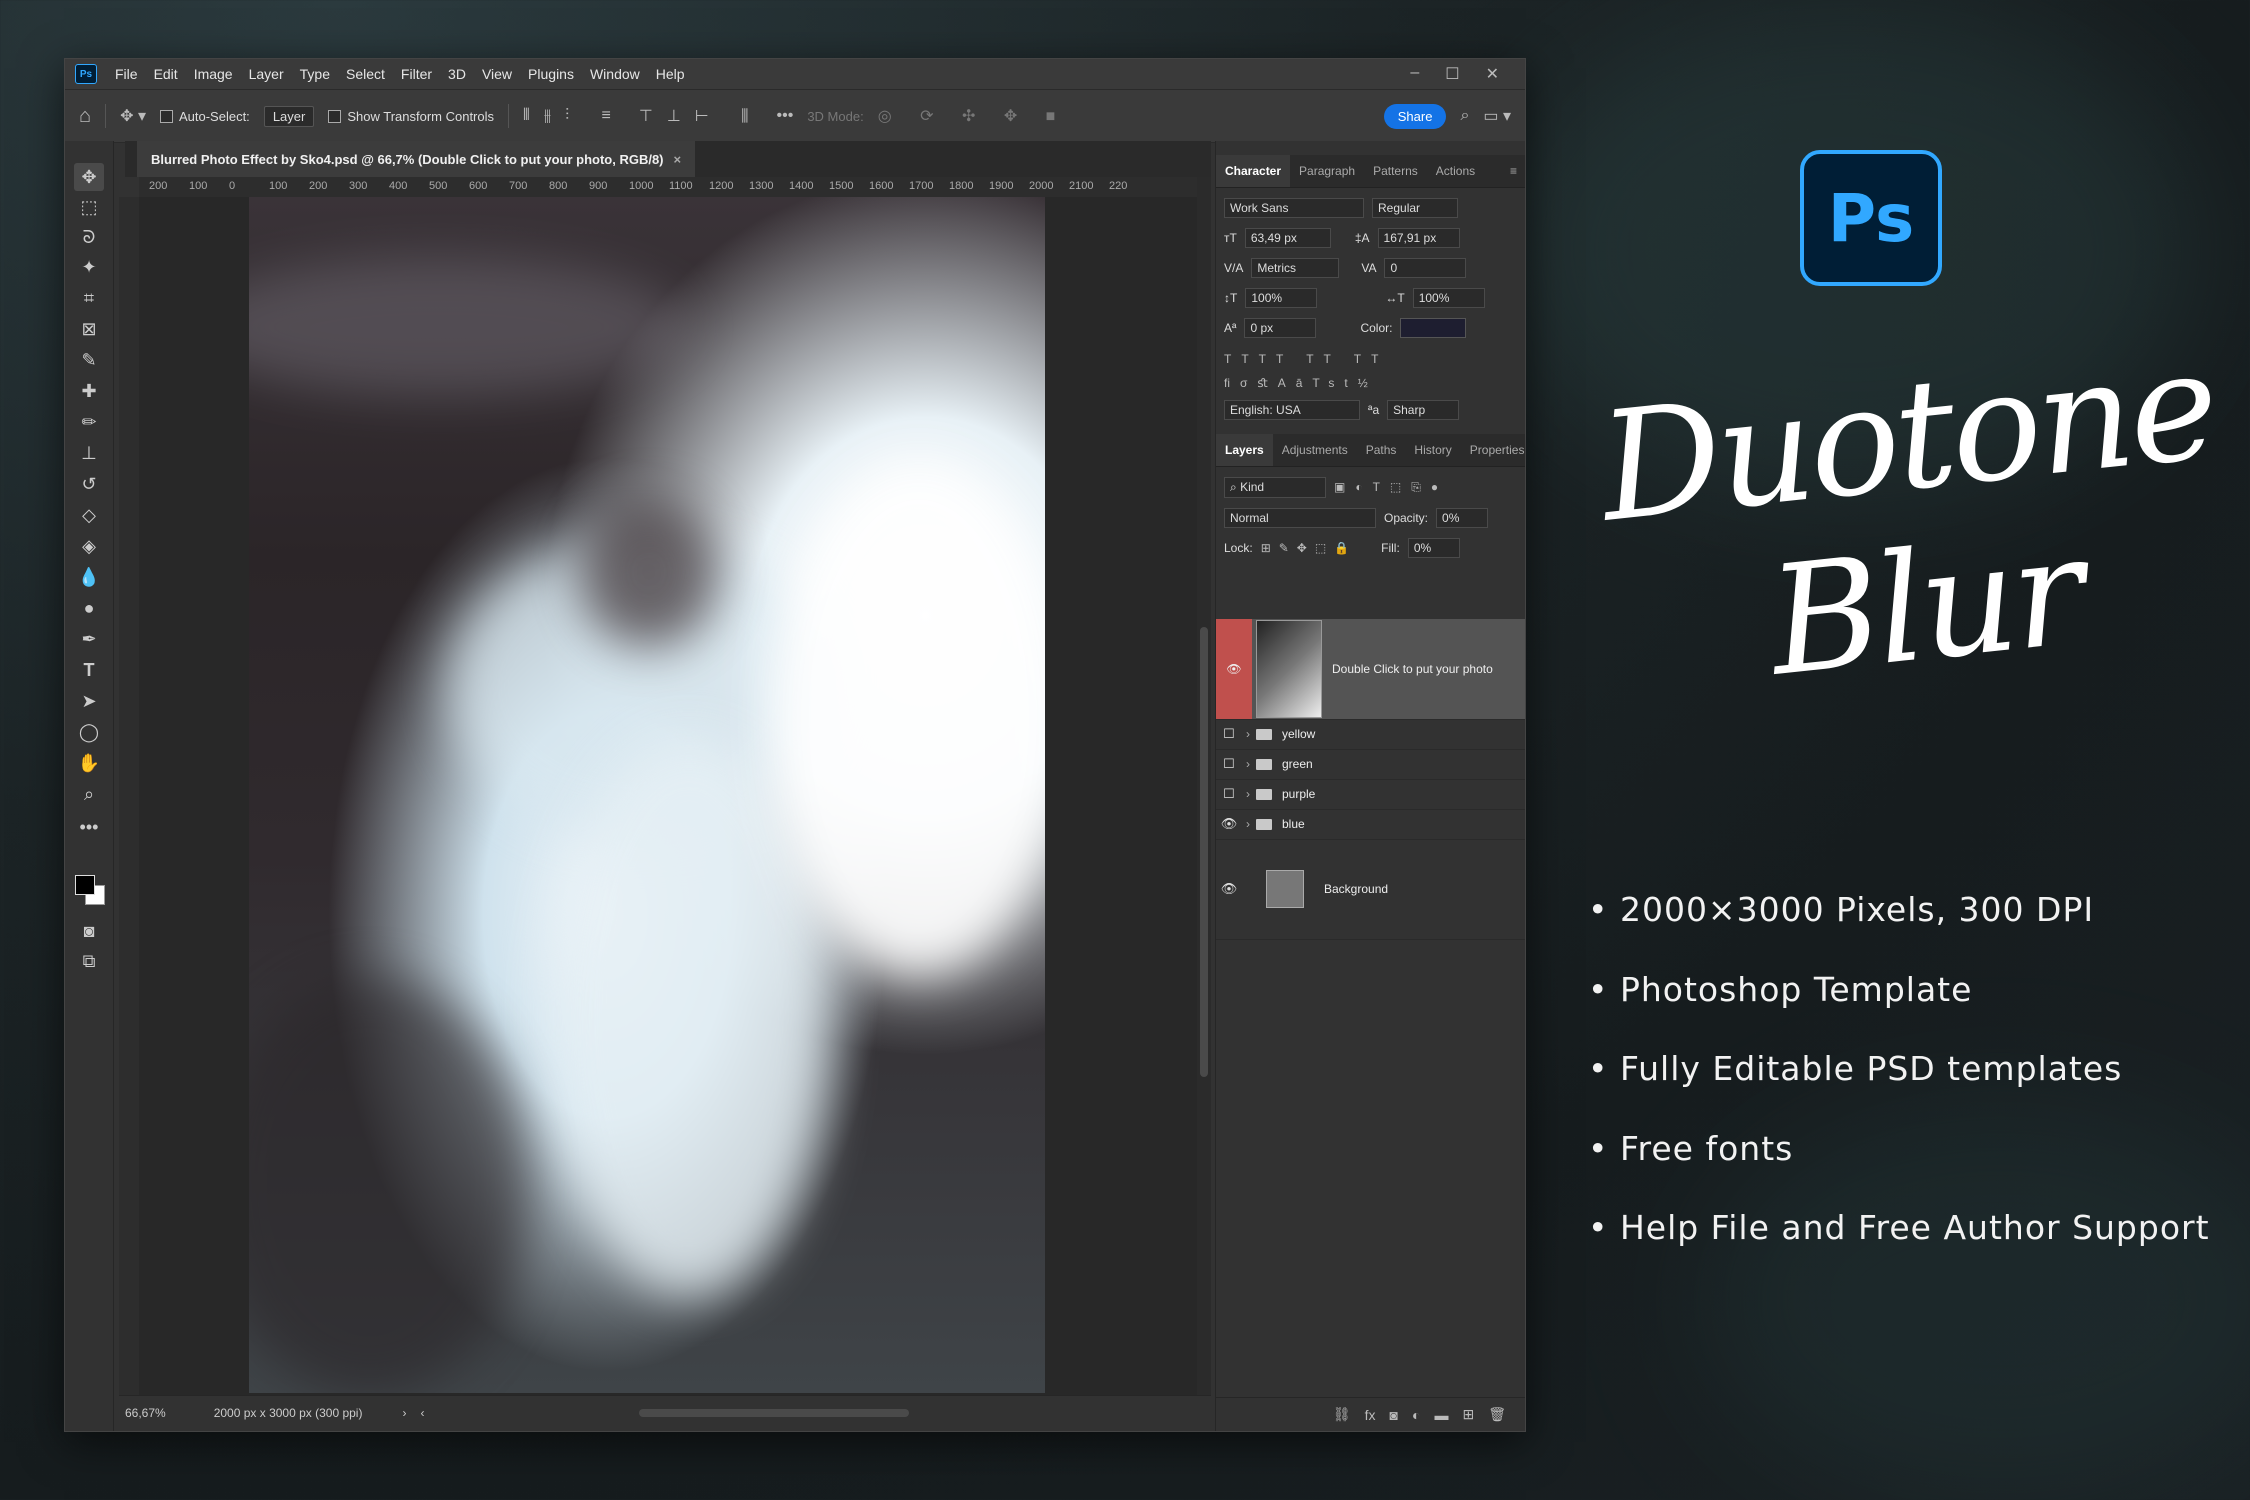 This screenshot has height=1500, width=2250. I want to click on healing-brush-icon: ✚, so click(89, 391).